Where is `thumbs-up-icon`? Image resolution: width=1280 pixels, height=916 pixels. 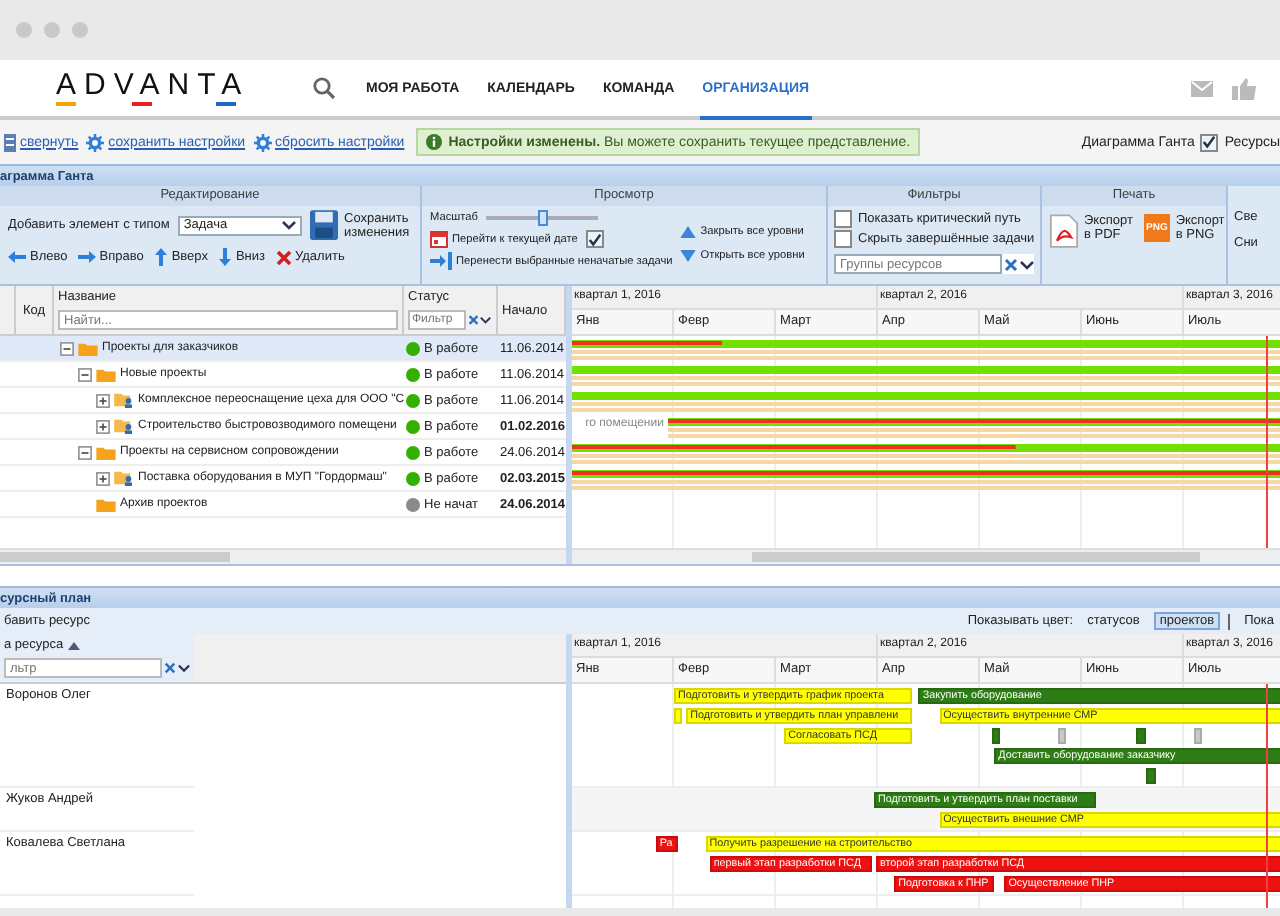
thumbs-up-icon is located at coordinates (1244, 88).